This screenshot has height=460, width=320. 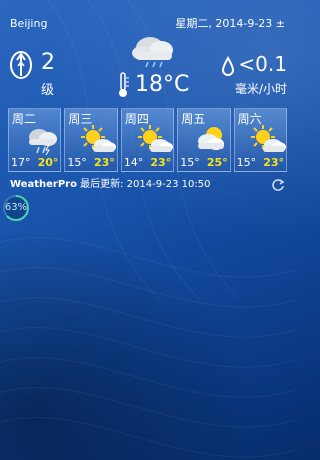 I want to click on forecast-day: 周三 15° 23°, so click(x=91, y=140).